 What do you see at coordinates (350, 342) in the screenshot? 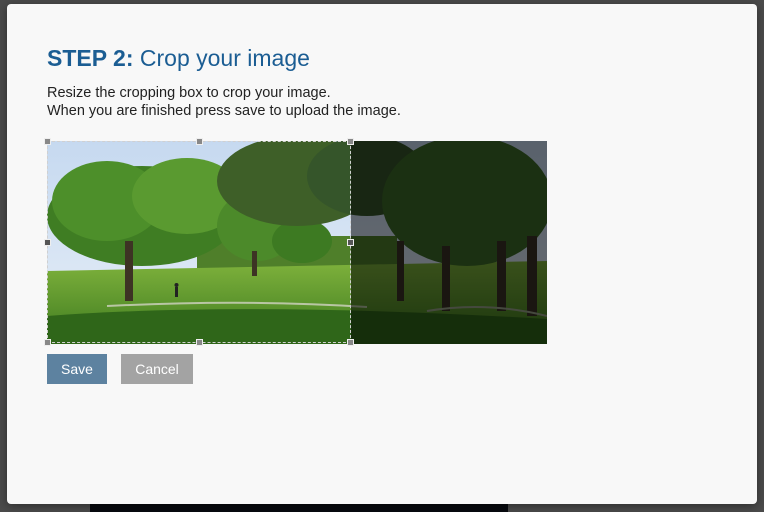
I see `crop-handle-bottom-right` at bounding box center [350, 342].